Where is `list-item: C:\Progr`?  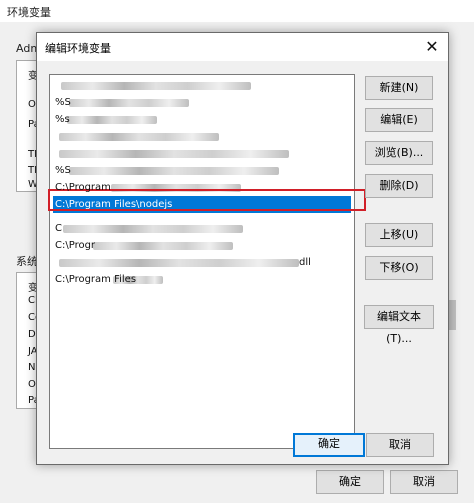
list-item: C:\Progr is located at coordinates (202, 245).